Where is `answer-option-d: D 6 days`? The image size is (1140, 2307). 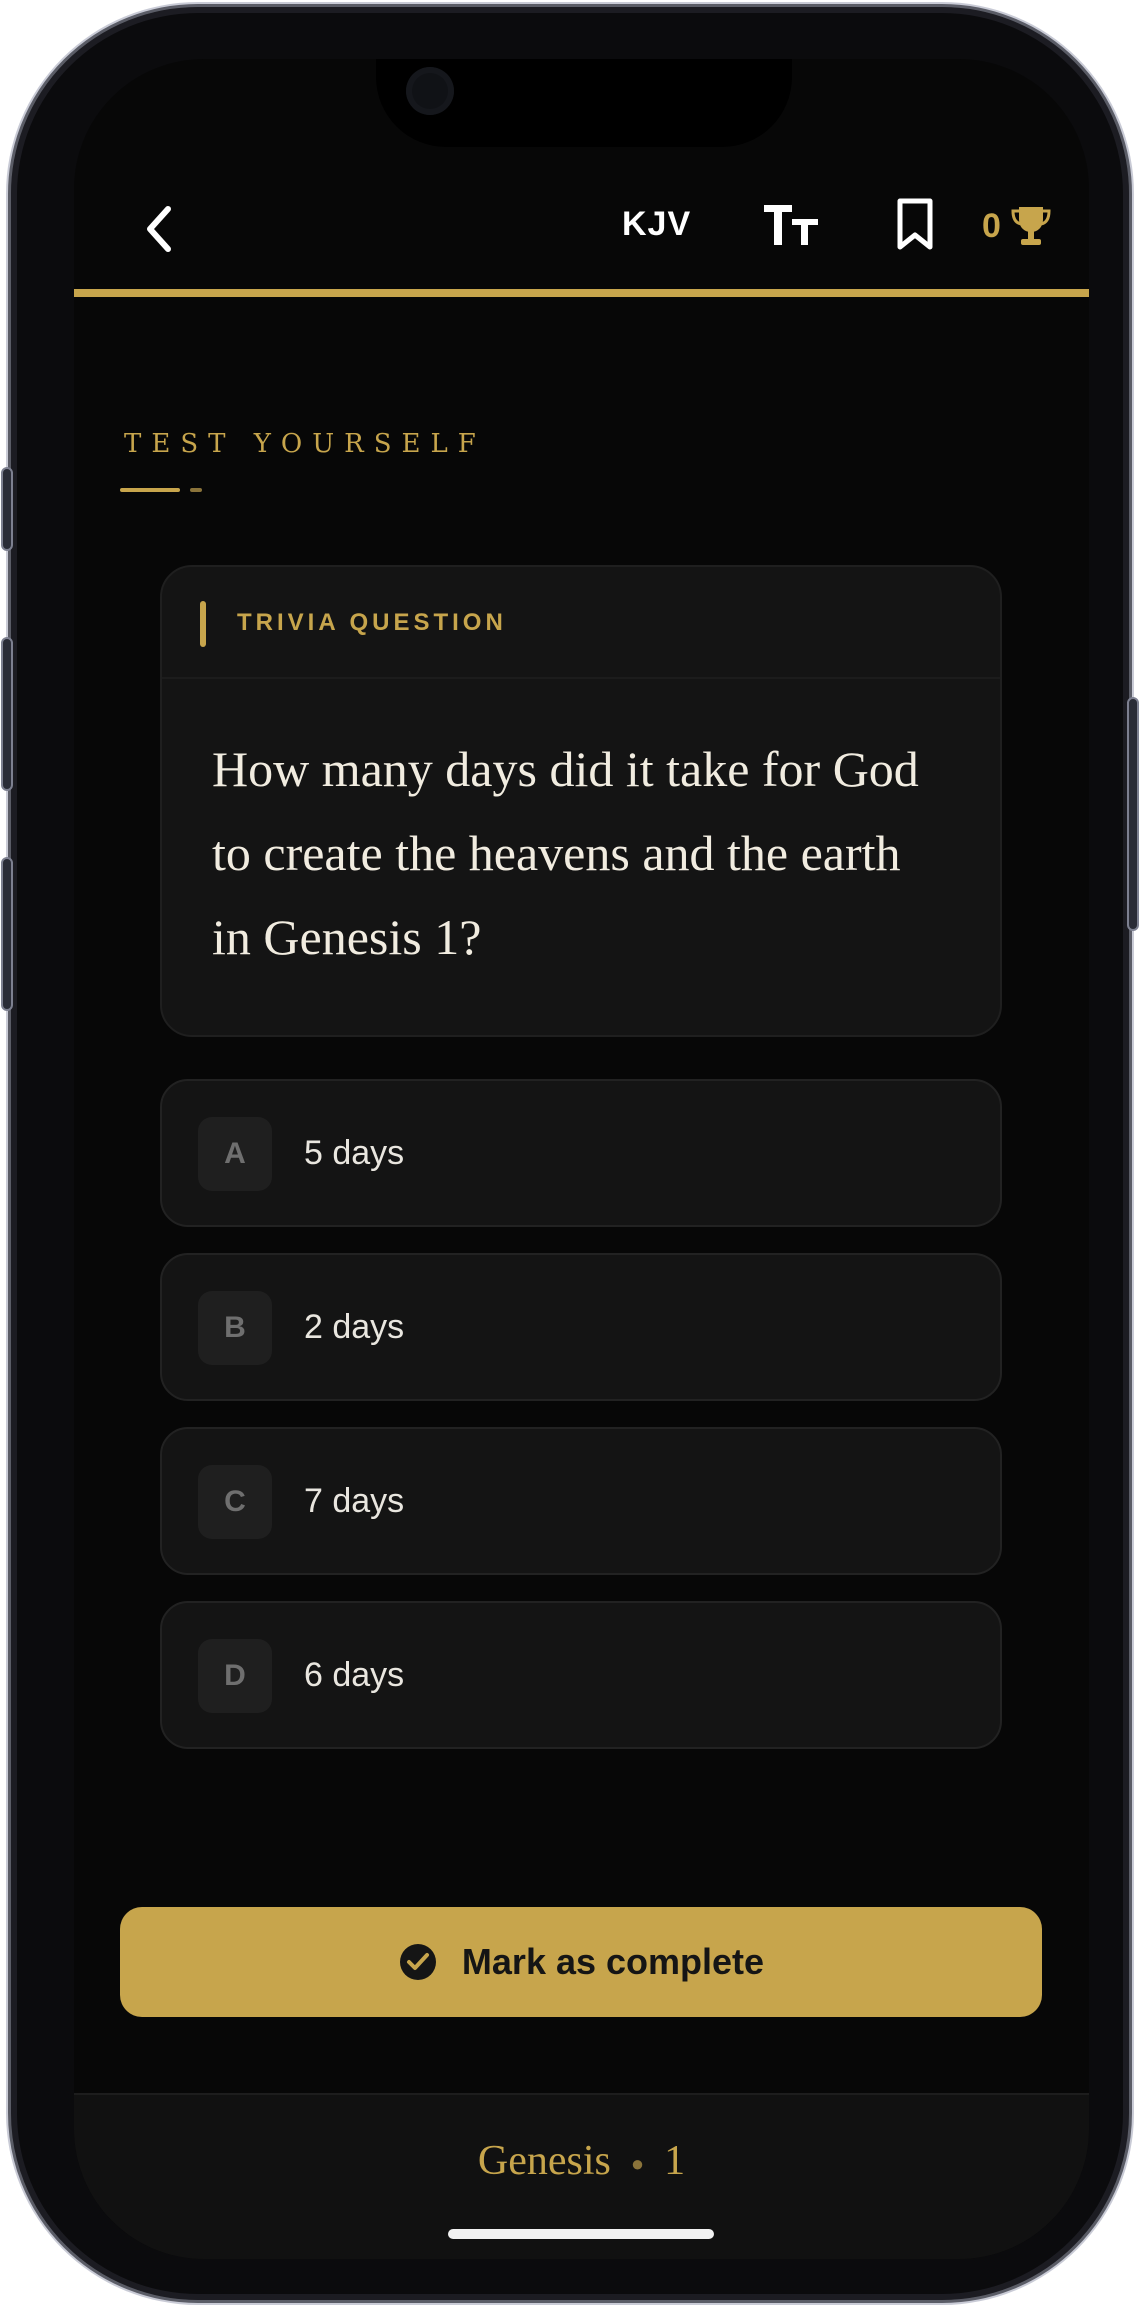 answer-option-d: D 6 days is located at coordinates (581, 1675).